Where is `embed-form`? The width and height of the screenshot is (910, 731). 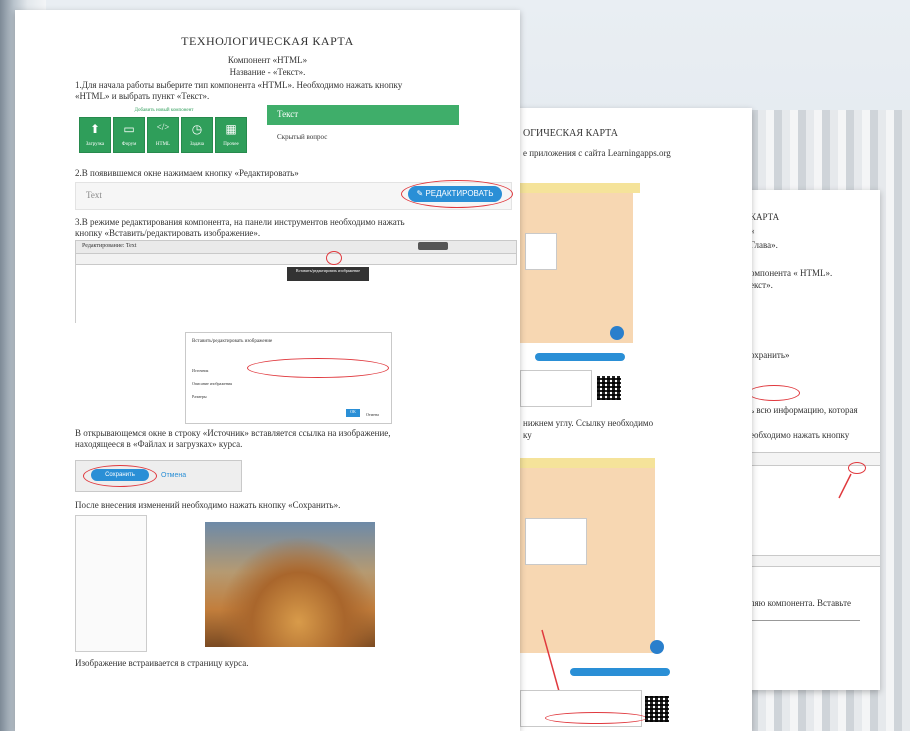
embed-form is located at coordinates (556, 388).